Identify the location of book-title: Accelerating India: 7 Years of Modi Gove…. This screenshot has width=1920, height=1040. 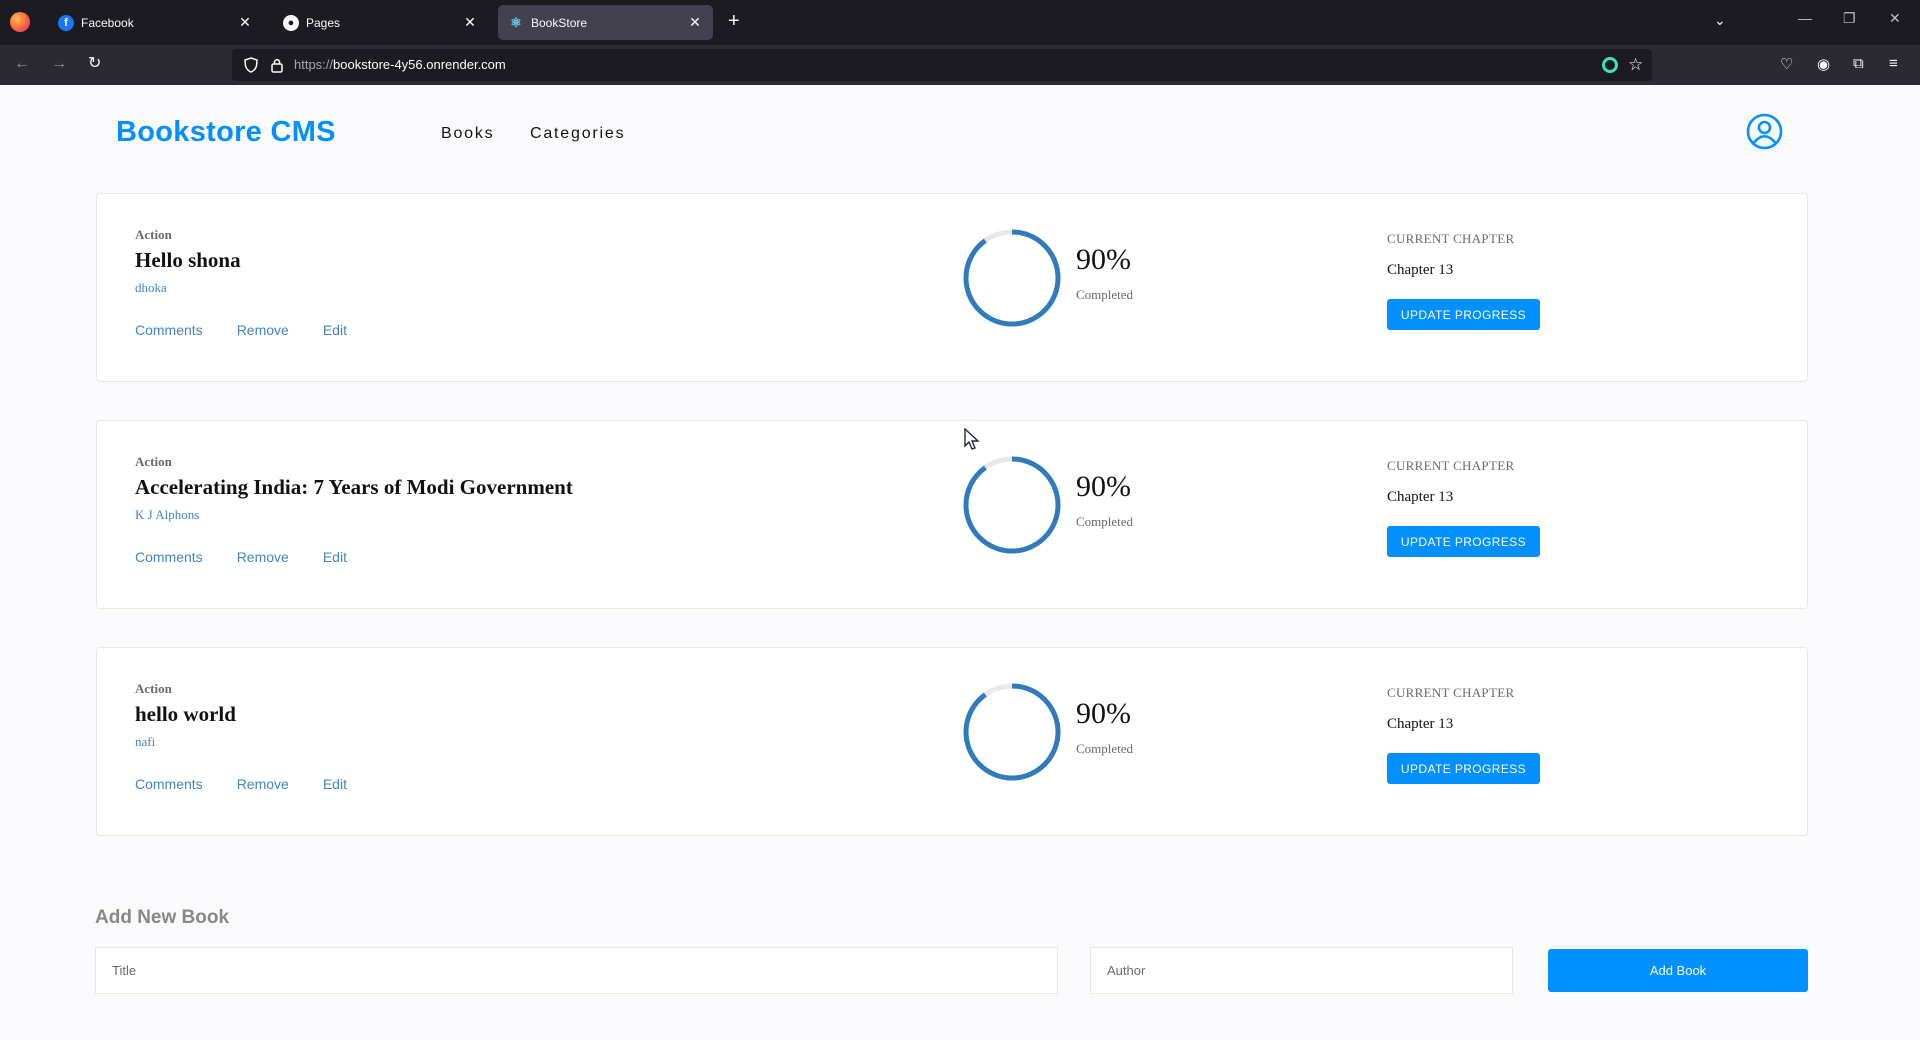
(354, 487).